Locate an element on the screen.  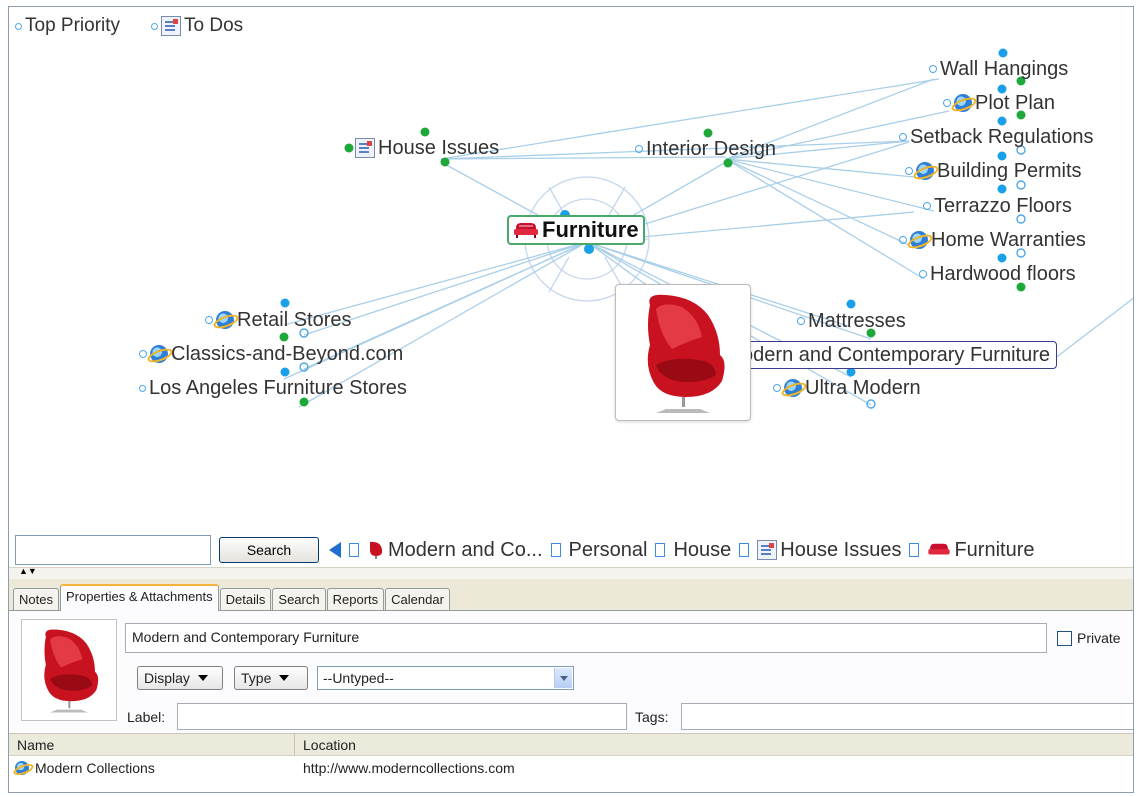
tab-calendar: Calendar is located at coordinates (417, 599).